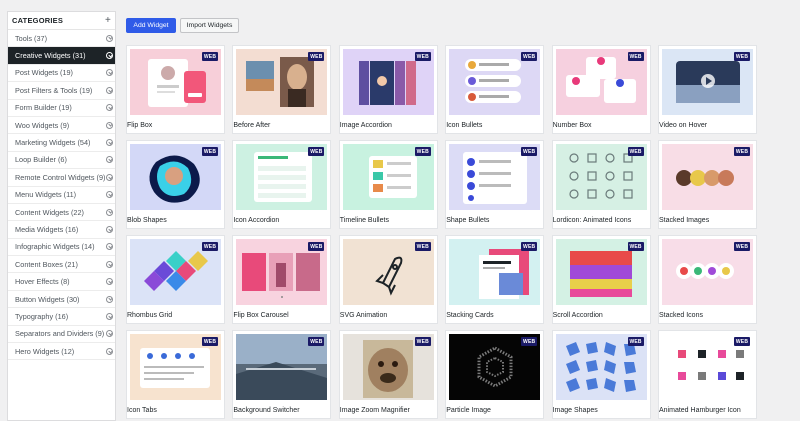 The image size is (800, 421). Describe the element at coordinates (707, 279) in the screenshot. I see `widget-card: WEB Stacked Icons` at that location.